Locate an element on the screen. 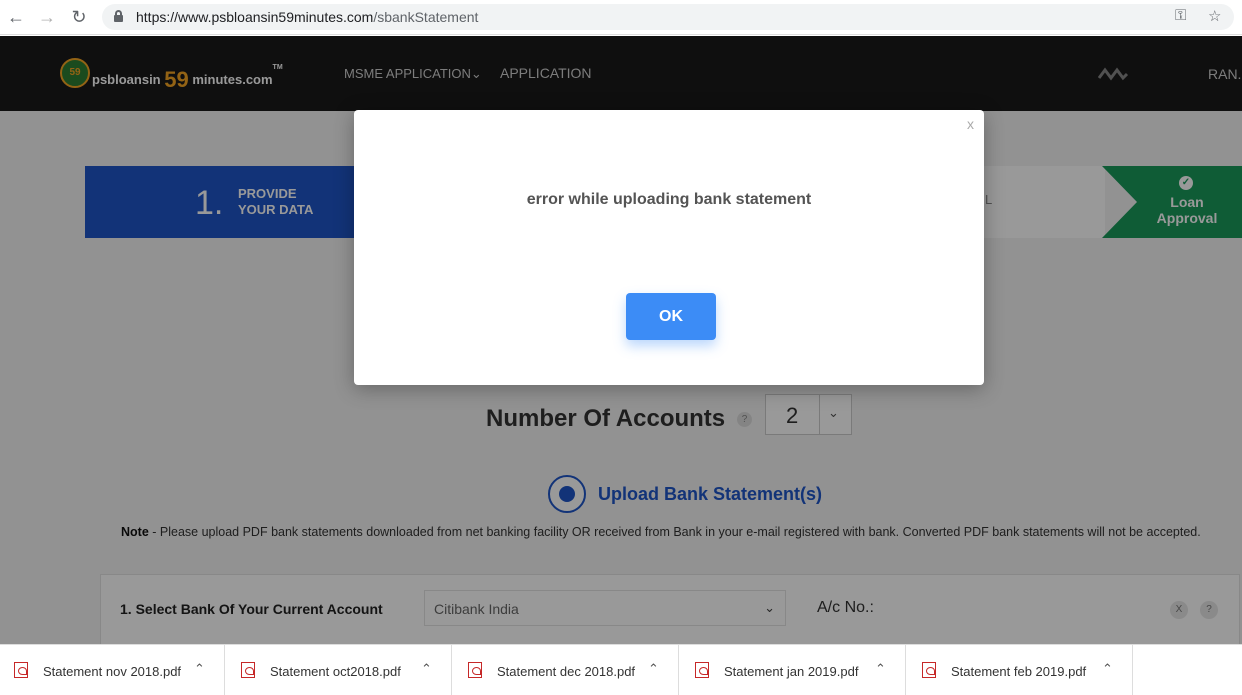  url-path: /sbankStatement is located at coordinates (426, 17).